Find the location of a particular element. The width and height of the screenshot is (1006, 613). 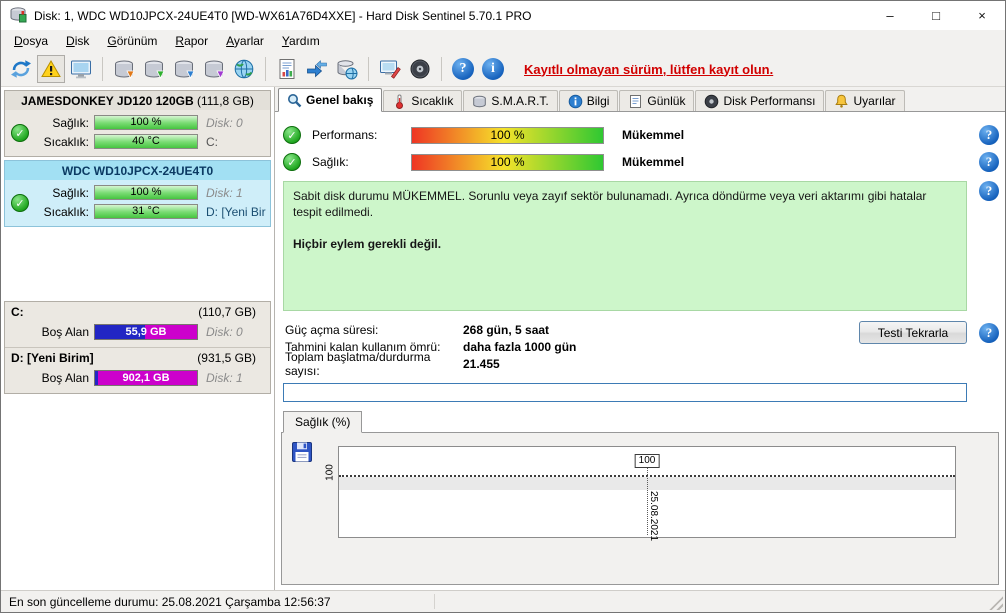

tab-uyarilar: Uyarılar is located at coordinates (865, 100).